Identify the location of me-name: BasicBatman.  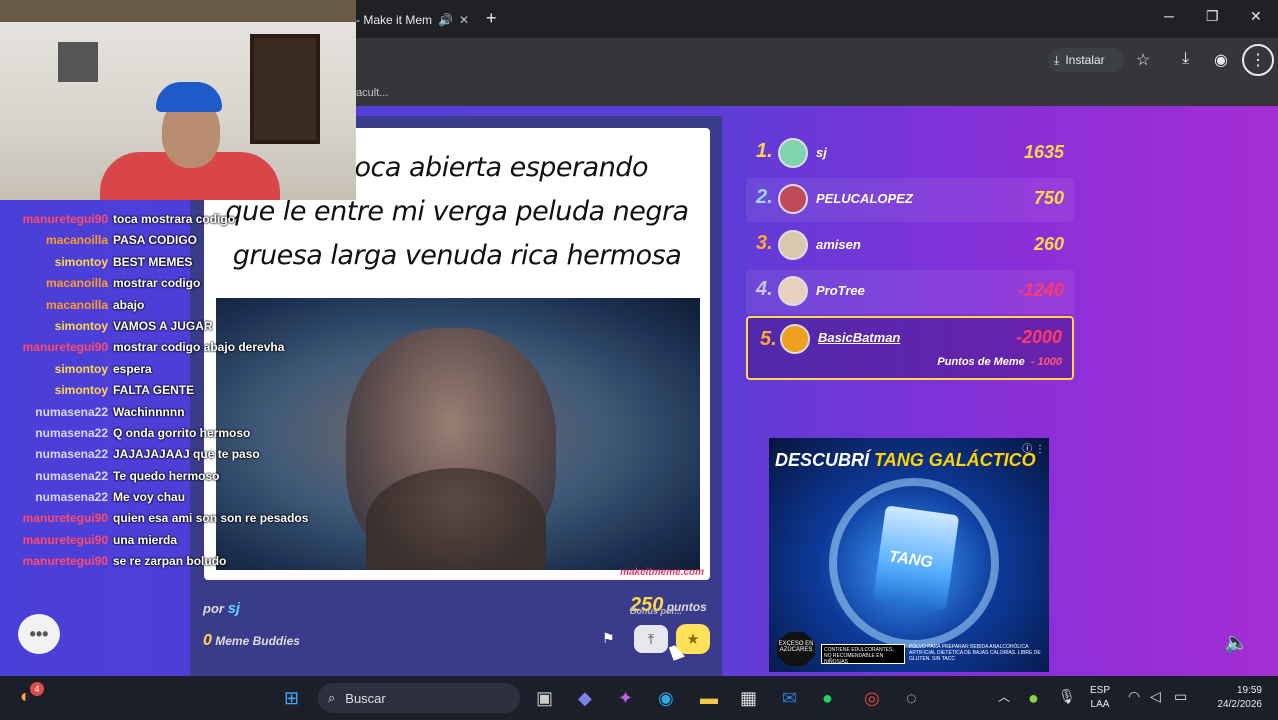
(859, 337).